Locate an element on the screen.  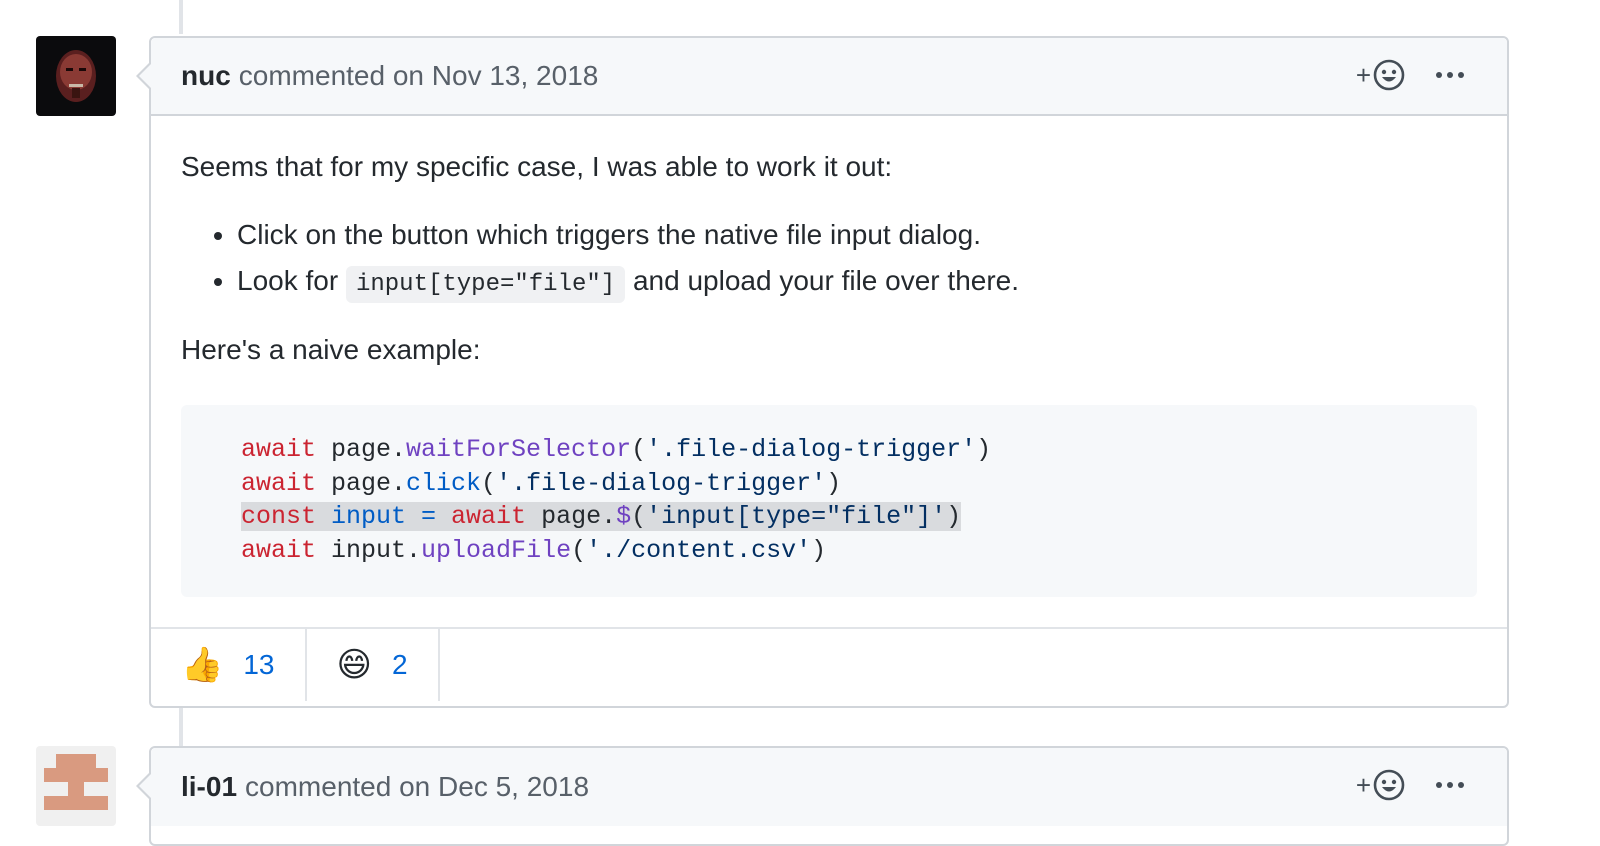
code-token: click is located at coordinates (444, 483).